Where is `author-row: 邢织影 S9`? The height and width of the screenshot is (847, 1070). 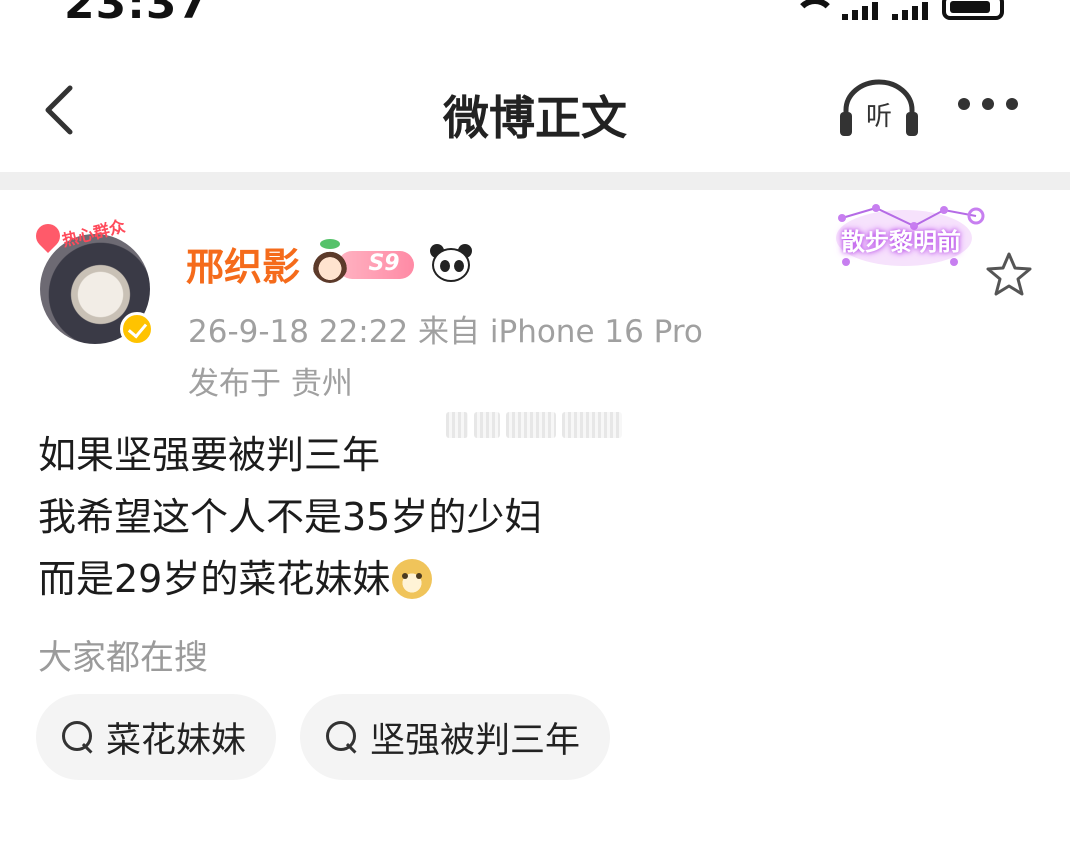
author-row: 邢织影 S9 is located at coordinates (329, 263).